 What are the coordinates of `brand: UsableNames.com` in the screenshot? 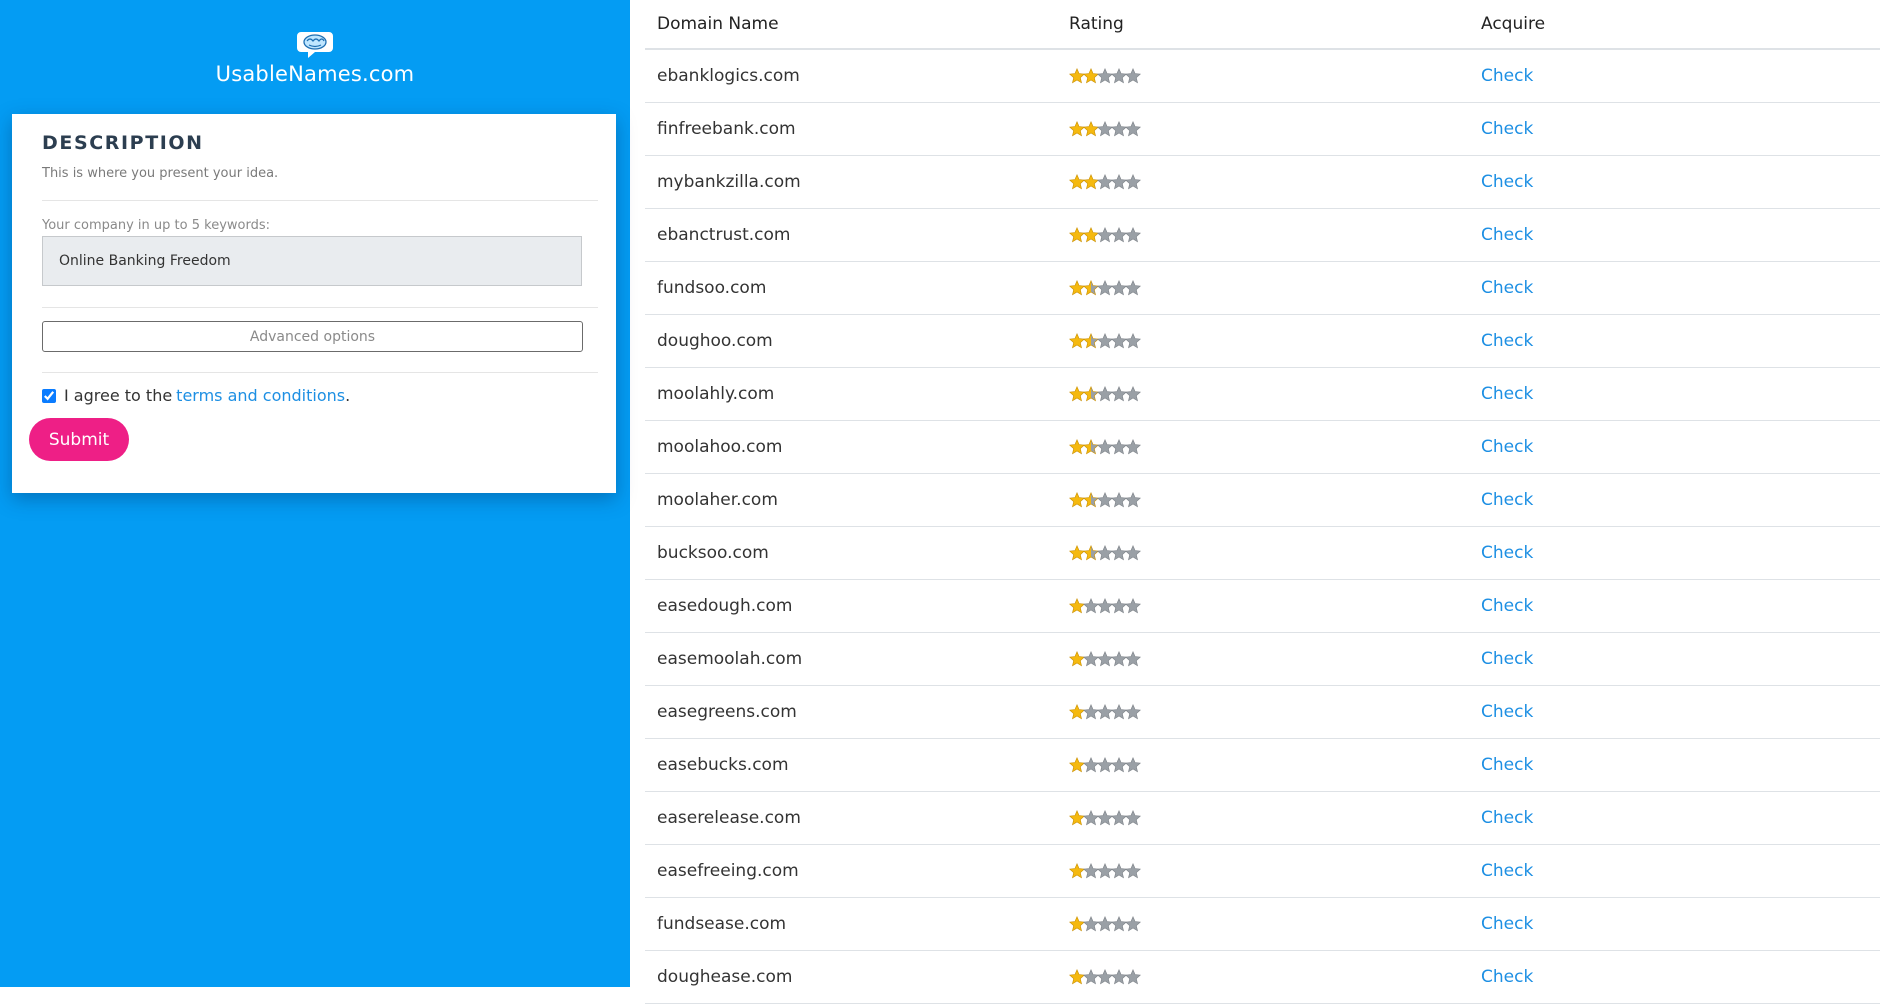 It's located at (315, 57).